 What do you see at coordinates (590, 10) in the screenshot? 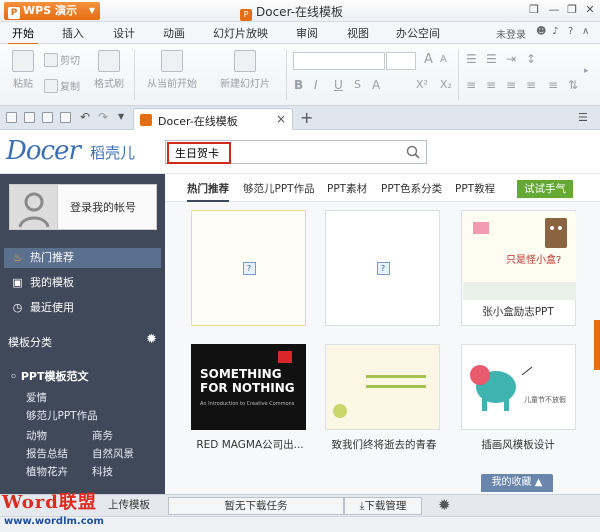
I see `close-button: ✕` at bounding box center [590, 10].